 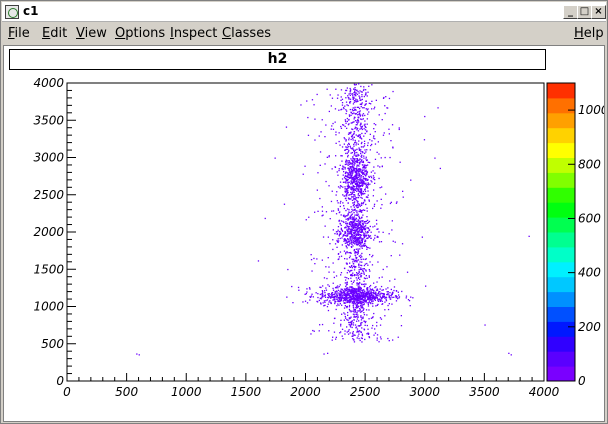 I want to click on menu-help: Help, so click(x=589, y=33).